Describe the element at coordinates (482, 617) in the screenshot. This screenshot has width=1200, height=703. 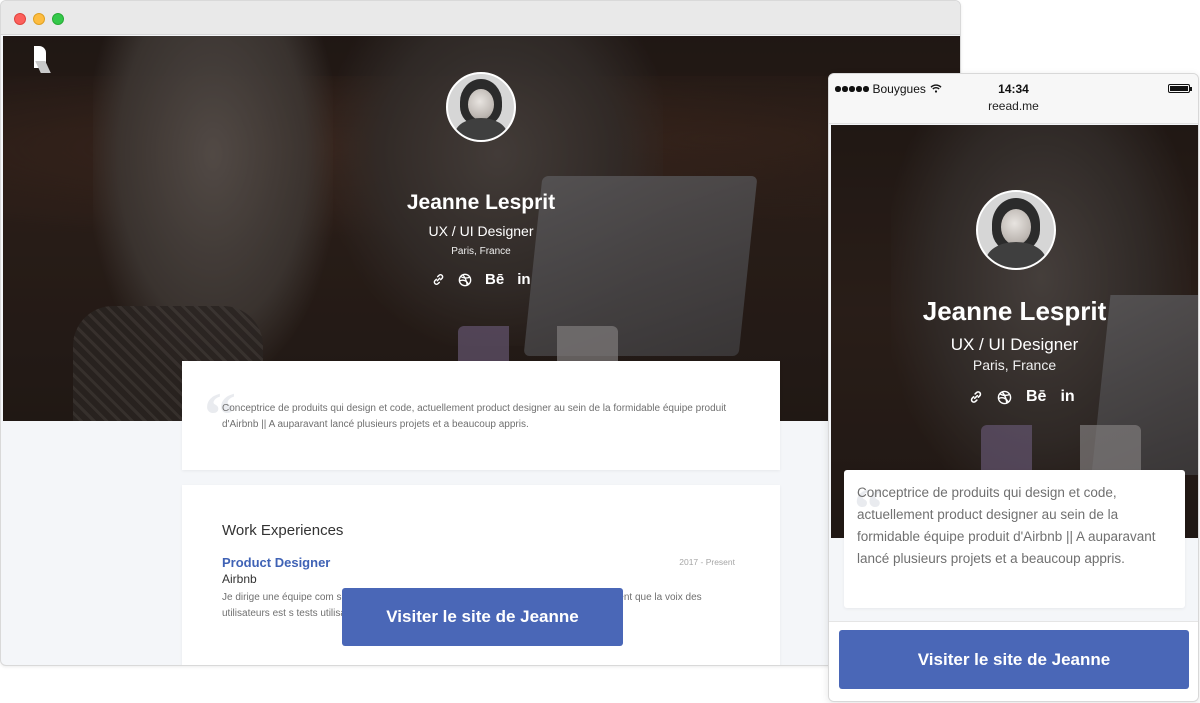
I see `visit-site-button: Visiter le site de Jeanne` at that location.